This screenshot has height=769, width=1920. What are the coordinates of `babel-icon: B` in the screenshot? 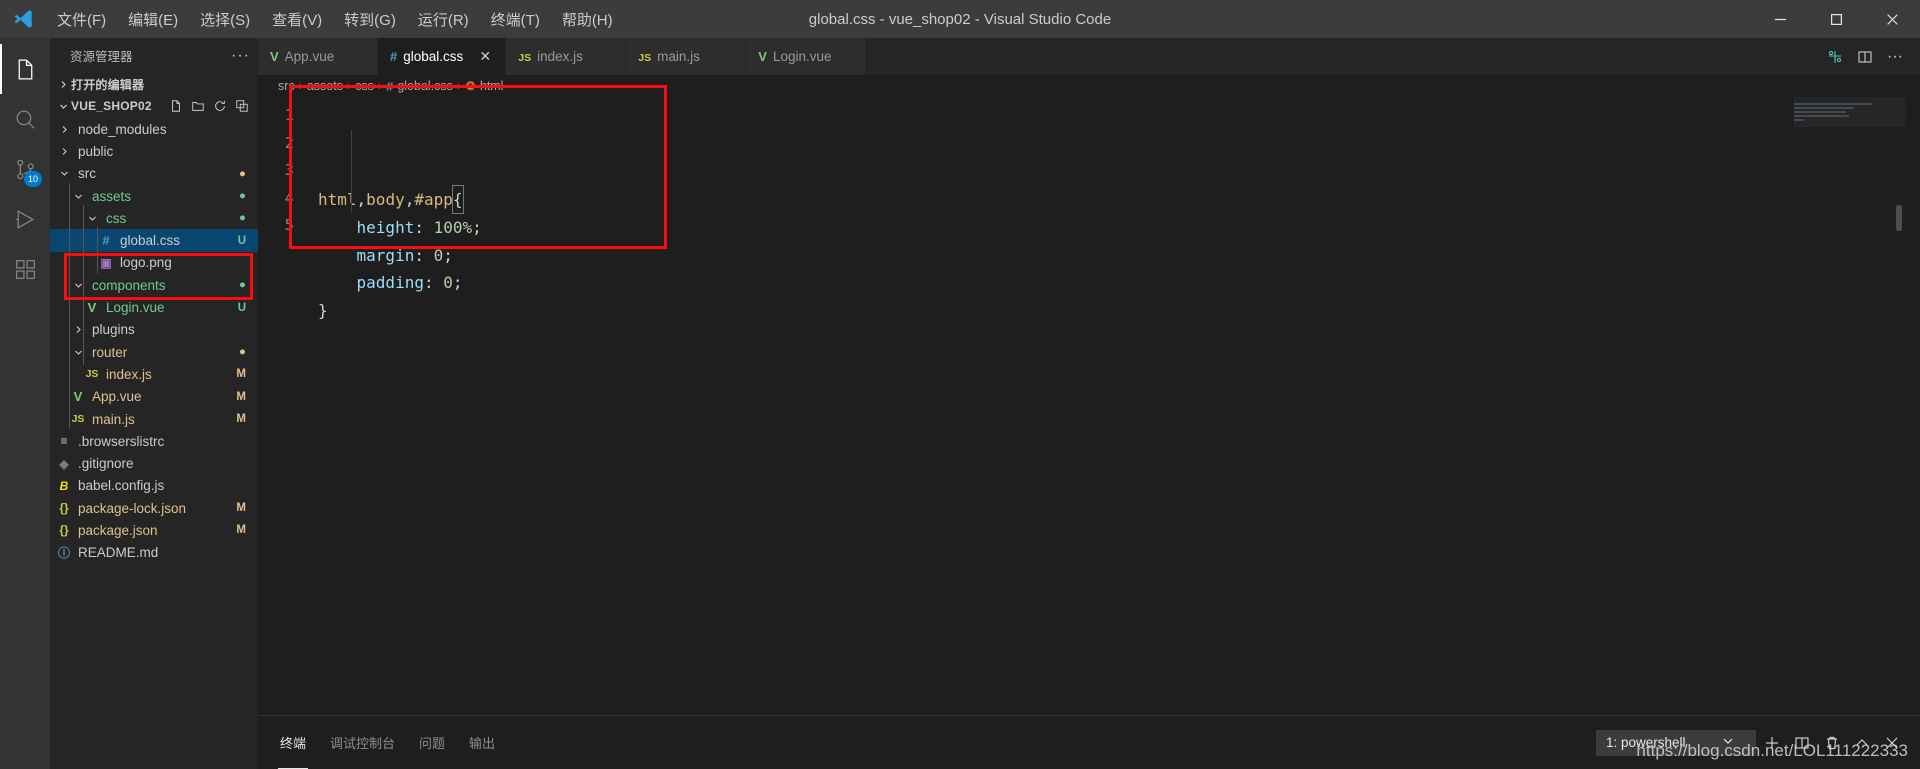 It's located at (64, 485).